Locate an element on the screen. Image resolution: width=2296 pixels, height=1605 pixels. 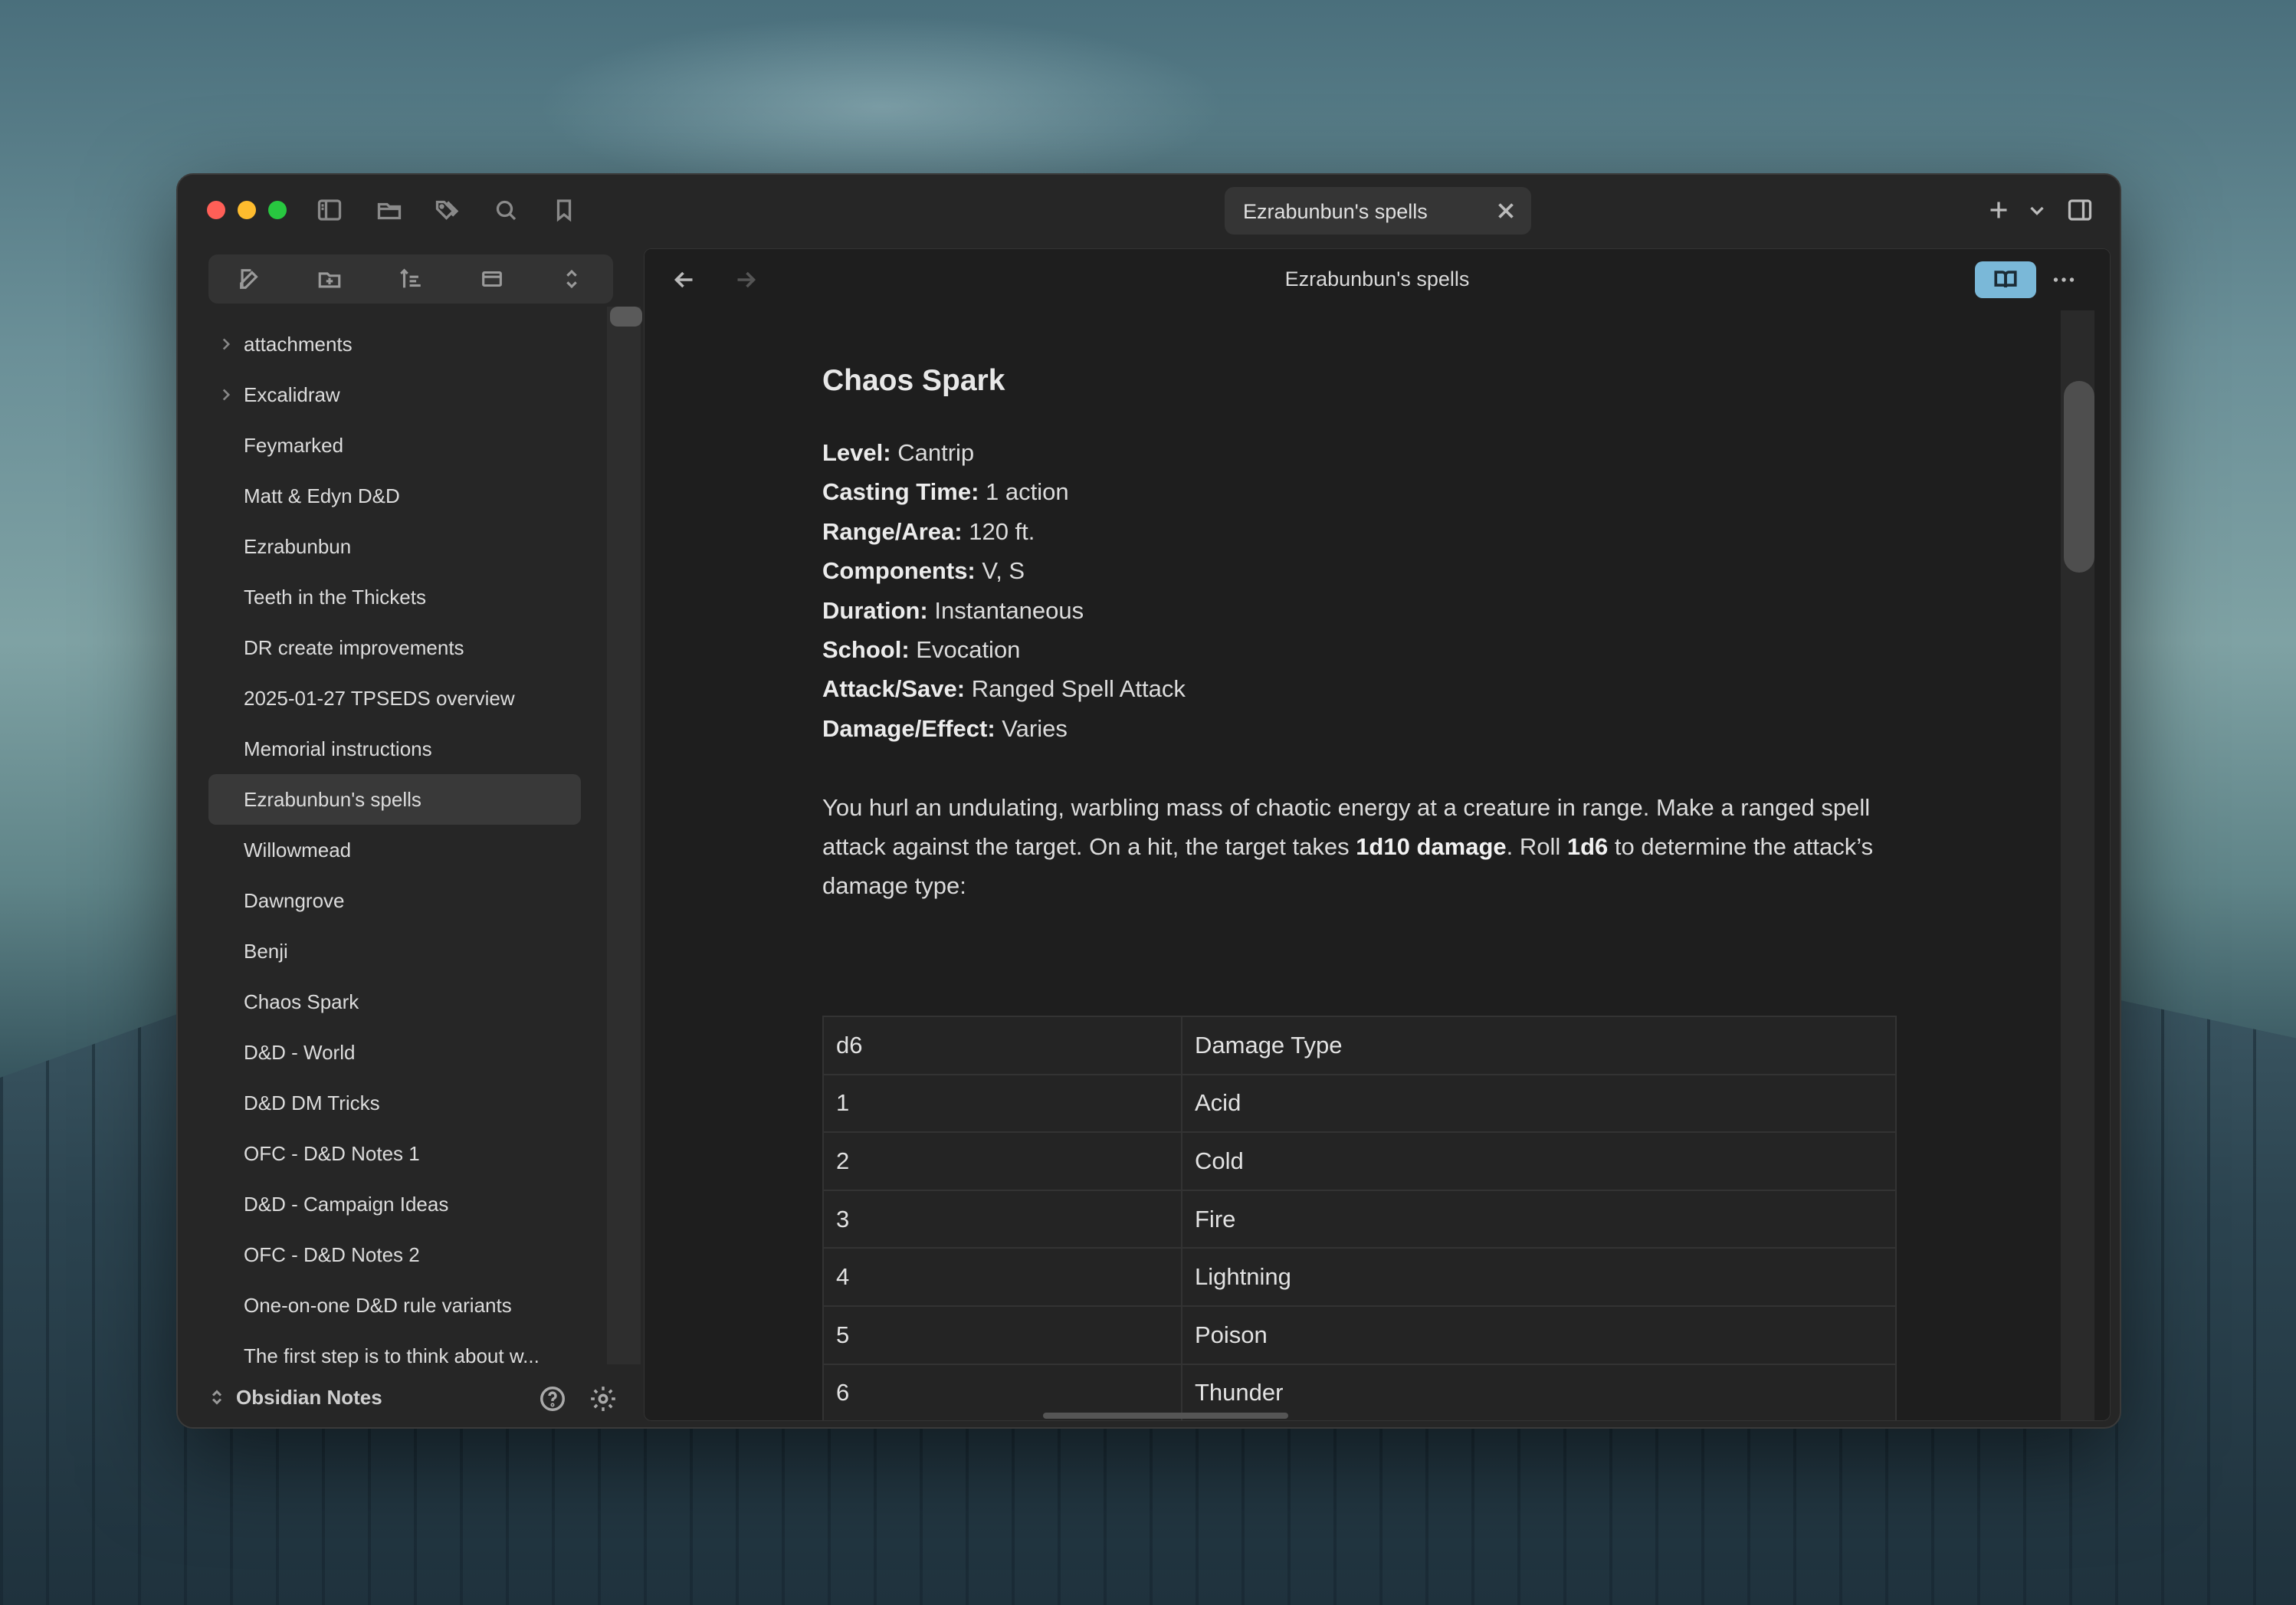
file-item: DR create improvements is located at coordinates (394, 648).